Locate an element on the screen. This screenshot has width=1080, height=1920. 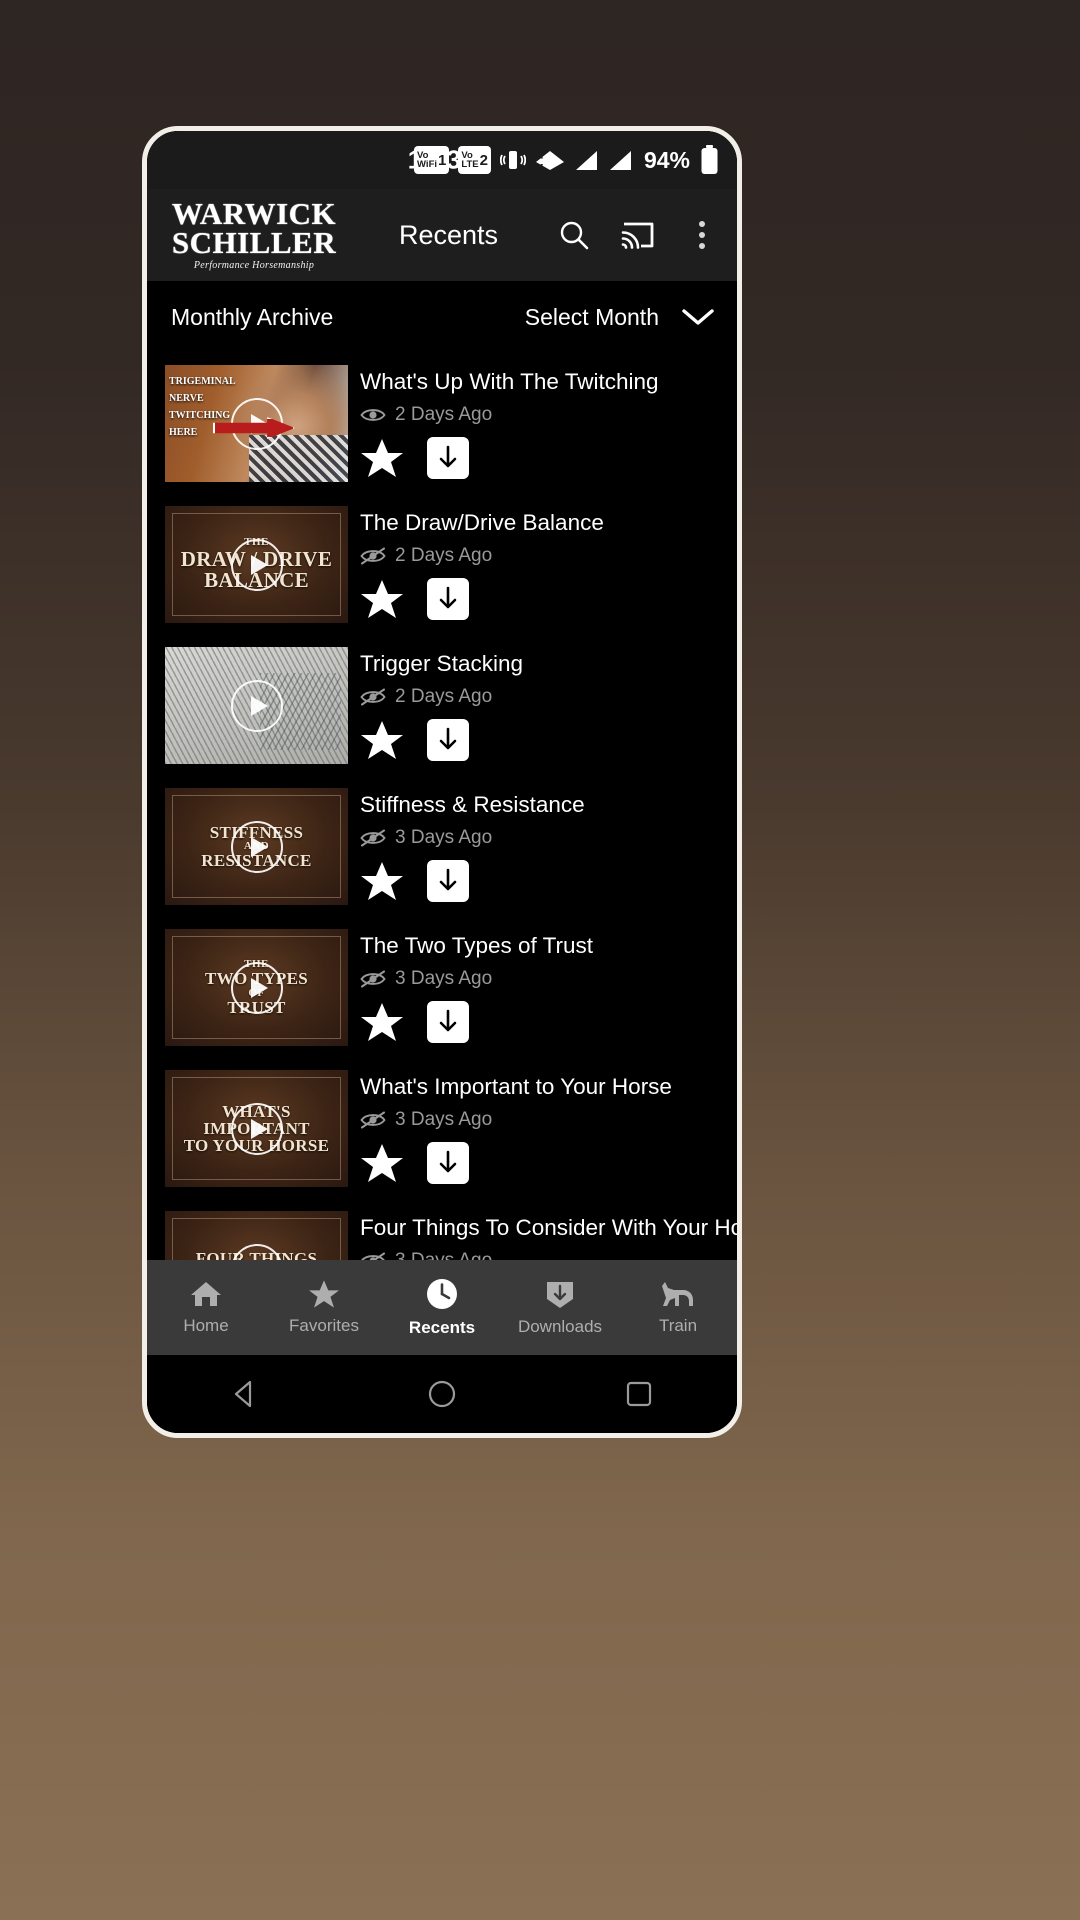
status-icons: Vo WiFi 1 Vo LTE 2 94% is located at coordinates (566, 160).